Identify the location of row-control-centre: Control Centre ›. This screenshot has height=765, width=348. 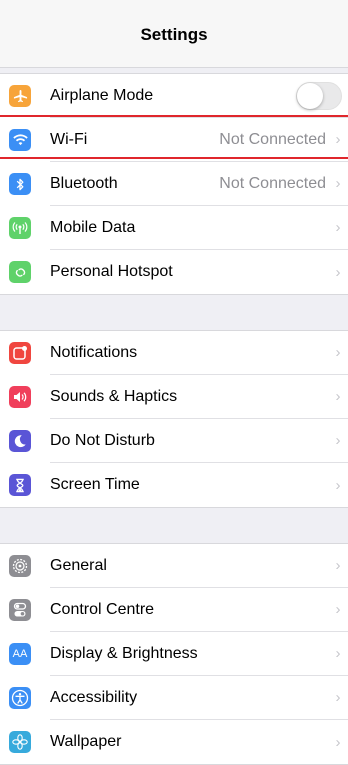
(174, 610).